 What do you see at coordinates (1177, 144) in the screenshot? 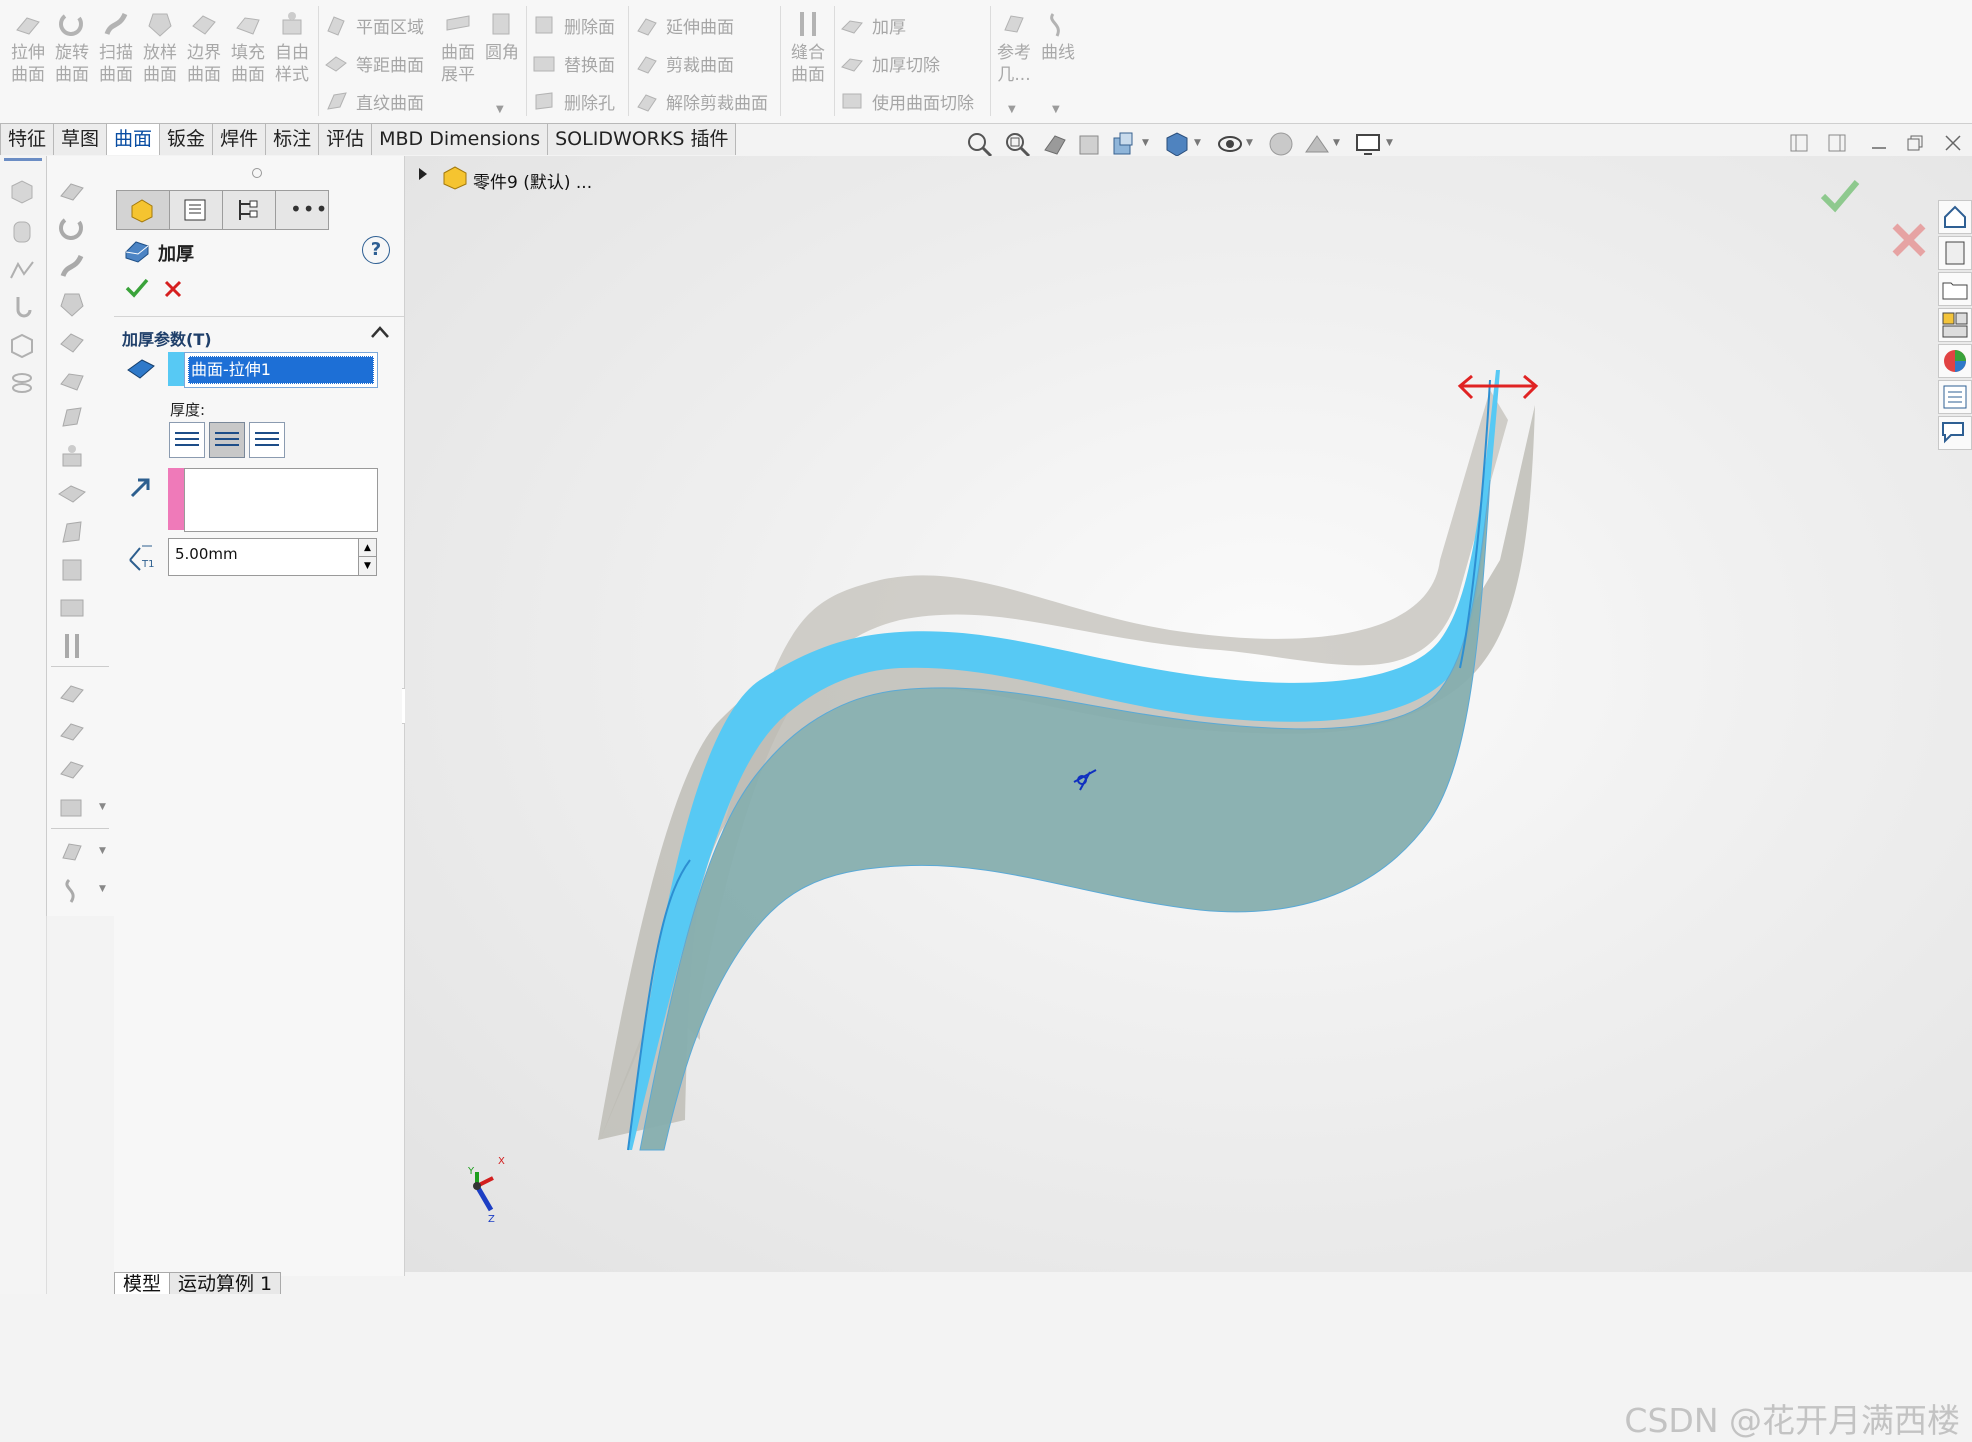
I see `display-style-icon` at bounding box center [1177, 144].